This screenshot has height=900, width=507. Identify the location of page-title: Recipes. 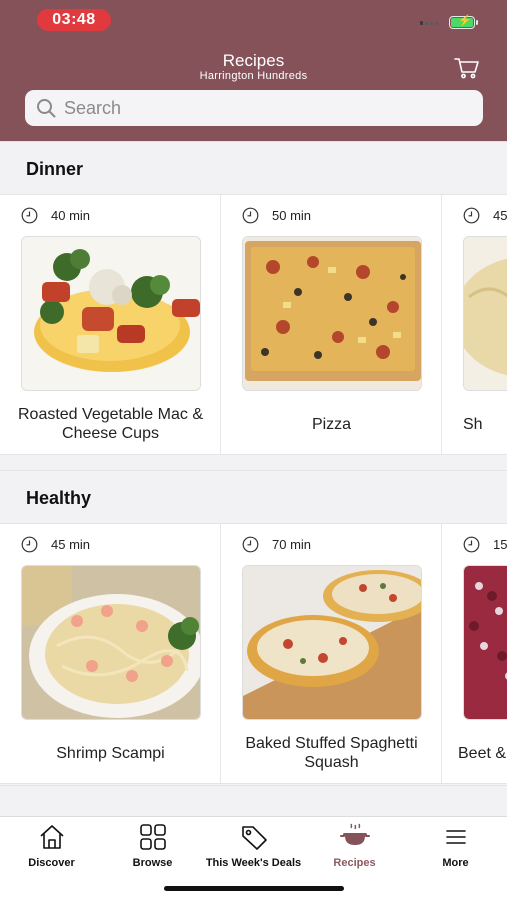
(253, 60).